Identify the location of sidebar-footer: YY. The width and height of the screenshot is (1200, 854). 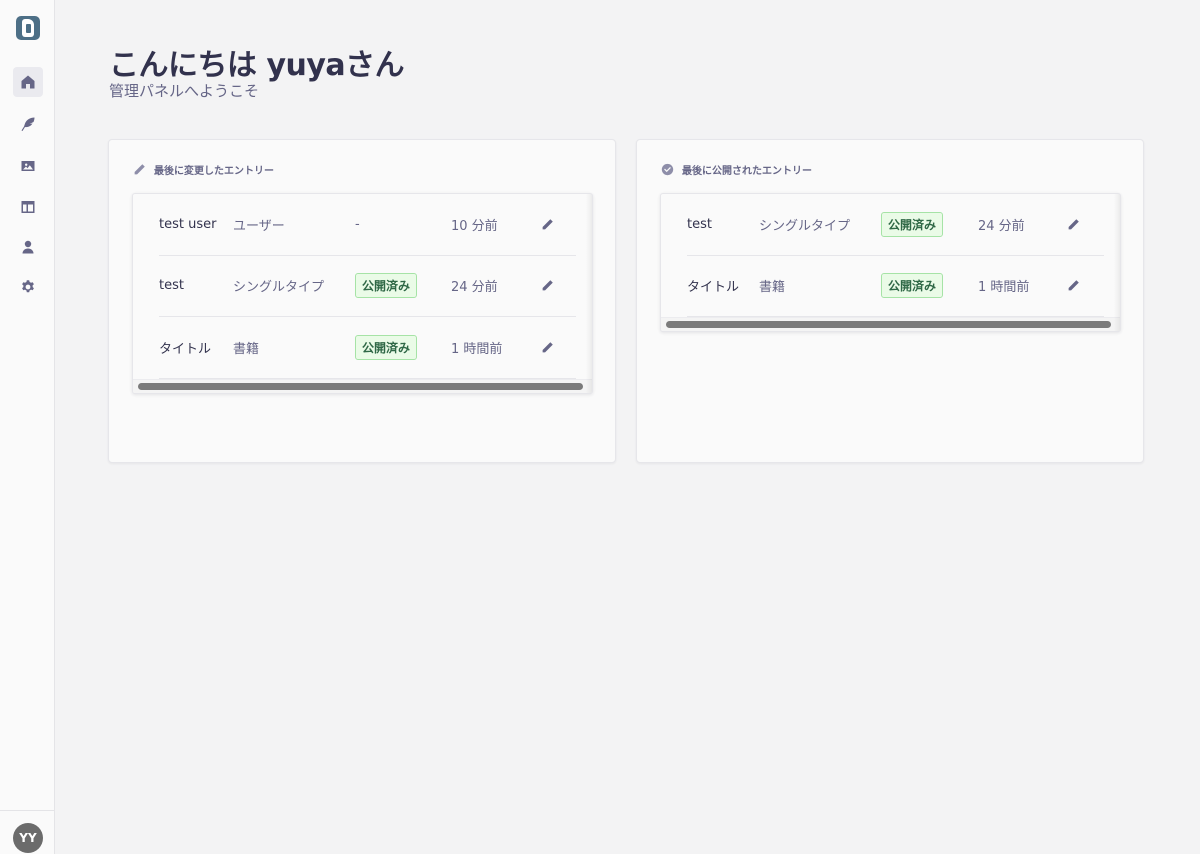
(27, 832).